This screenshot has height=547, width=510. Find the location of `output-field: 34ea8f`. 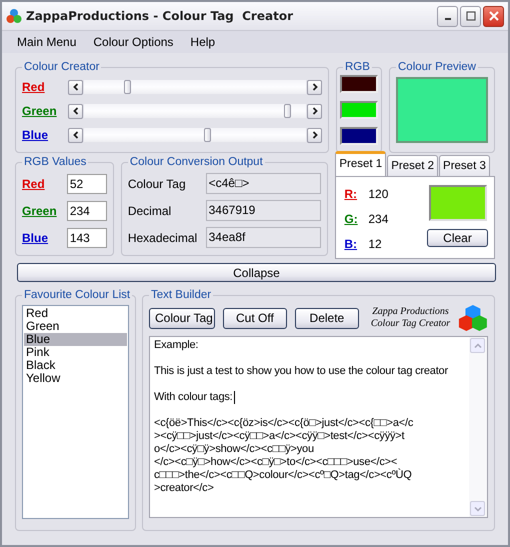

output-field: 34ea8f is located at coordinates (264, 237).